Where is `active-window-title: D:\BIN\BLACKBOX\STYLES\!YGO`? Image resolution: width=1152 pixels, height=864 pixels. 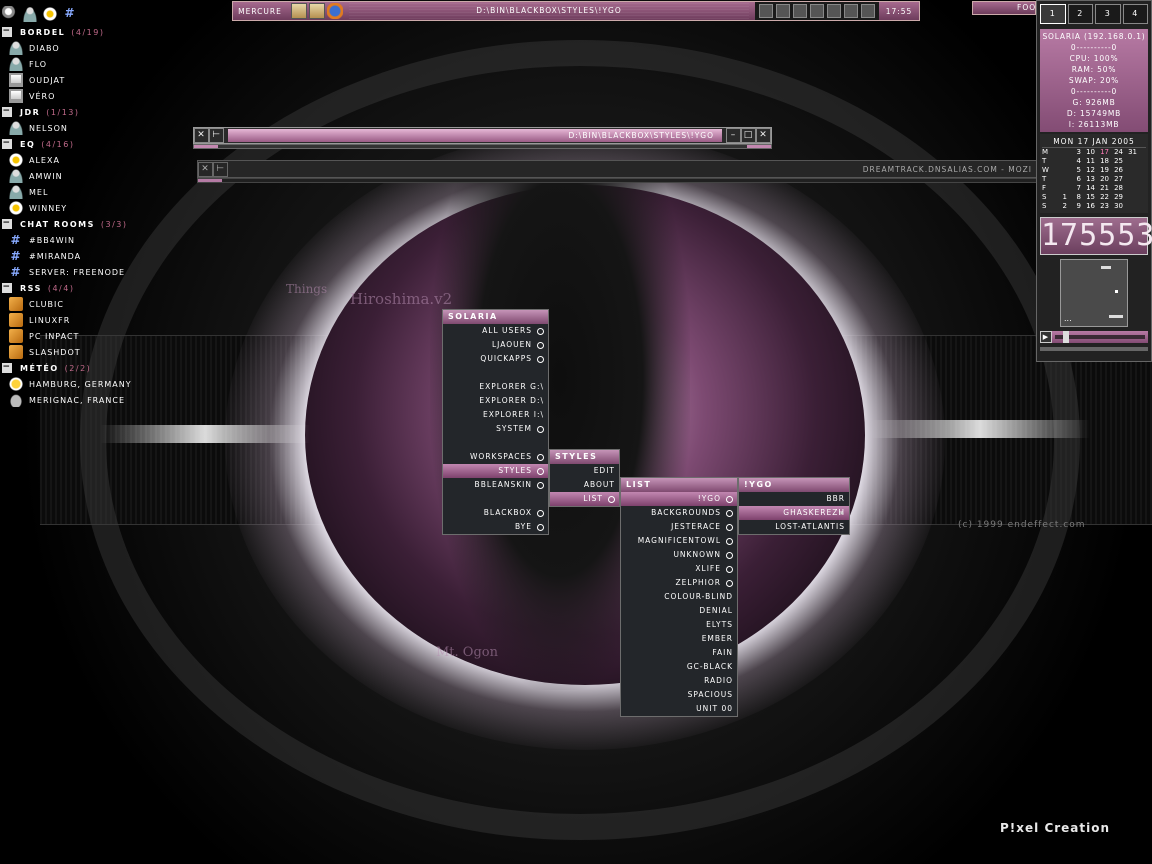
active-window-title: D:\BIN\BLACKBOX\STYLES\!YGO is located at coordinates (549, 11).